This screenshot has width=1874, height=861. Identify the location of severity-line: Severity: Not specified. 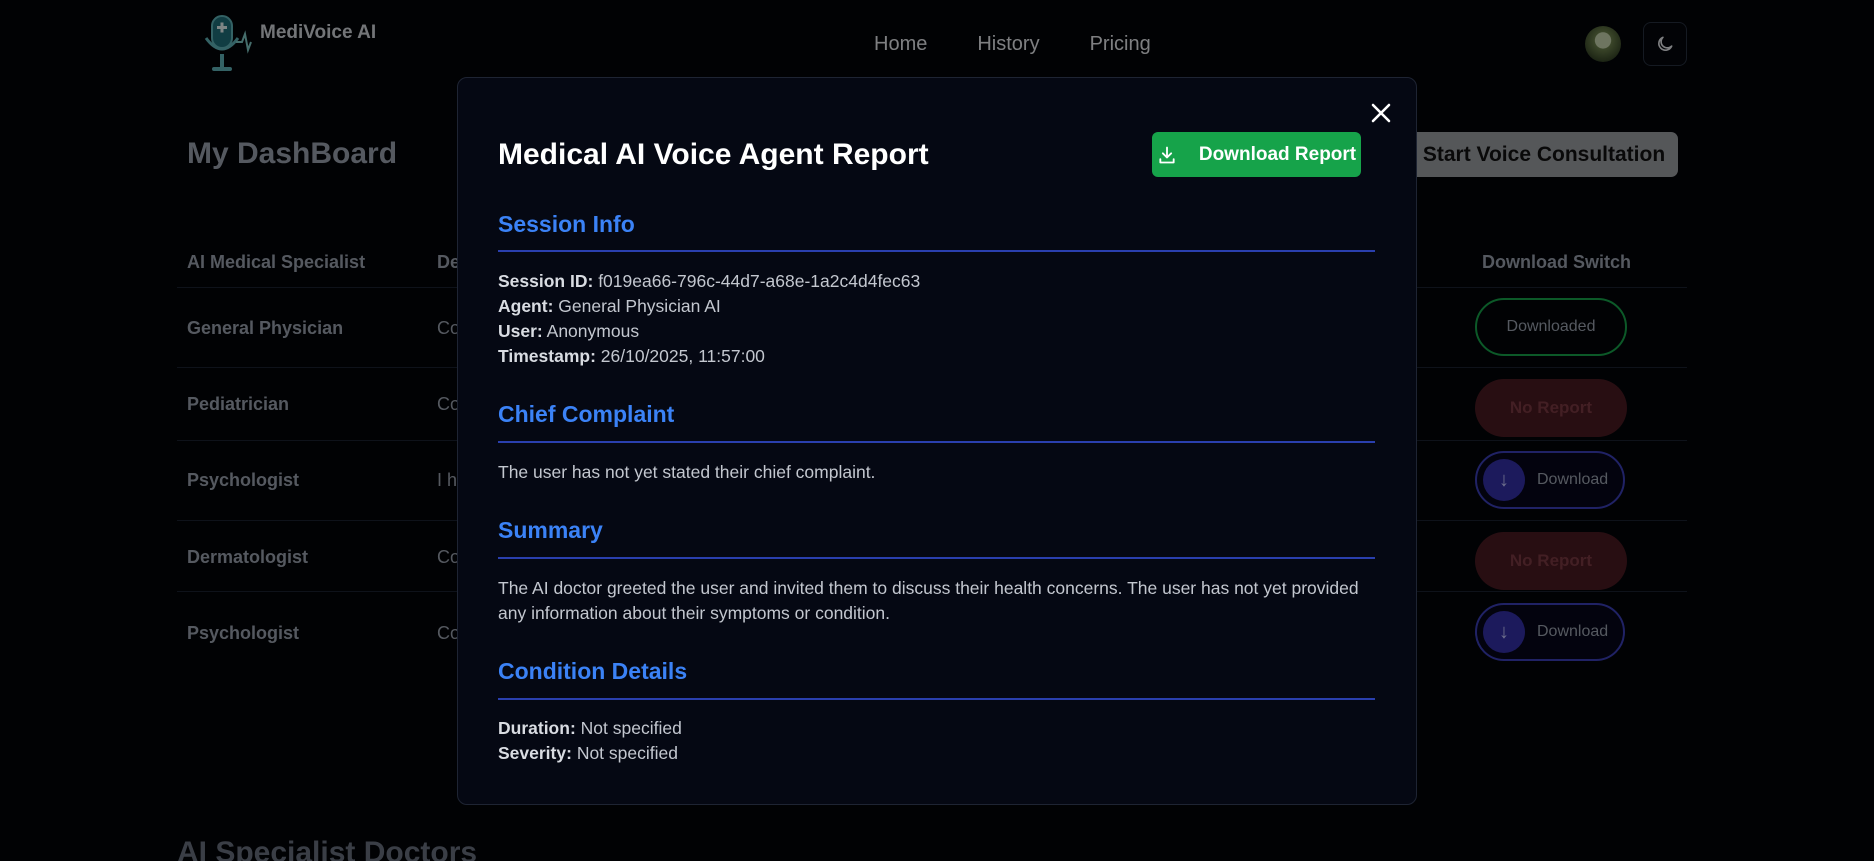
(588, 753).